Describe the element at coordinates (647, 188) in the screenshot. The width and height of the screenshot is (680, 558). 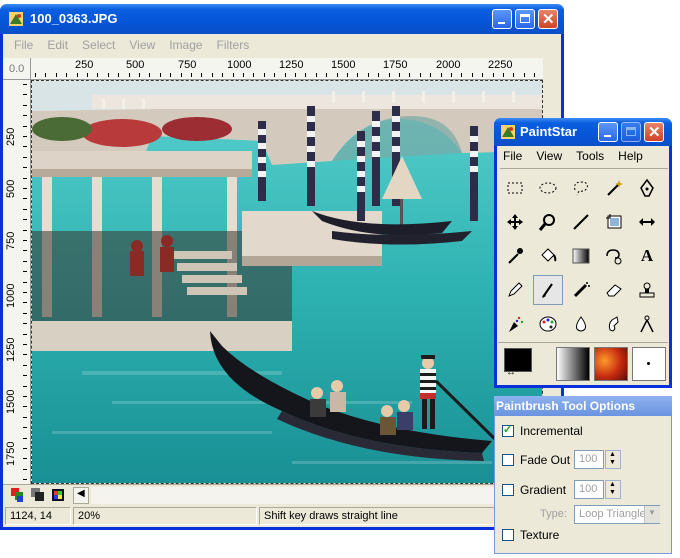
I see `bezier-pen-icon` at that location.